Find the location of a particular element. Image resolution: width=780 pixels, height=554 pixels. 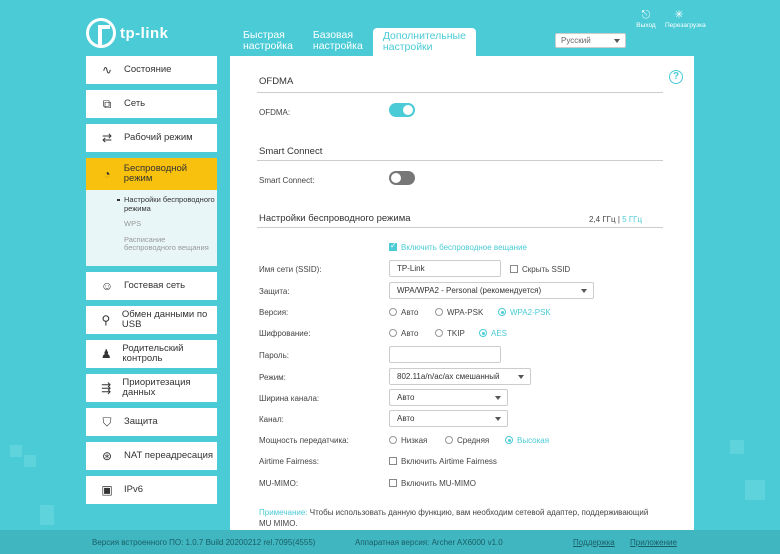

sidebar-item-qos: ⇶ Приоритезация данных is located at coordinates (151, 387).